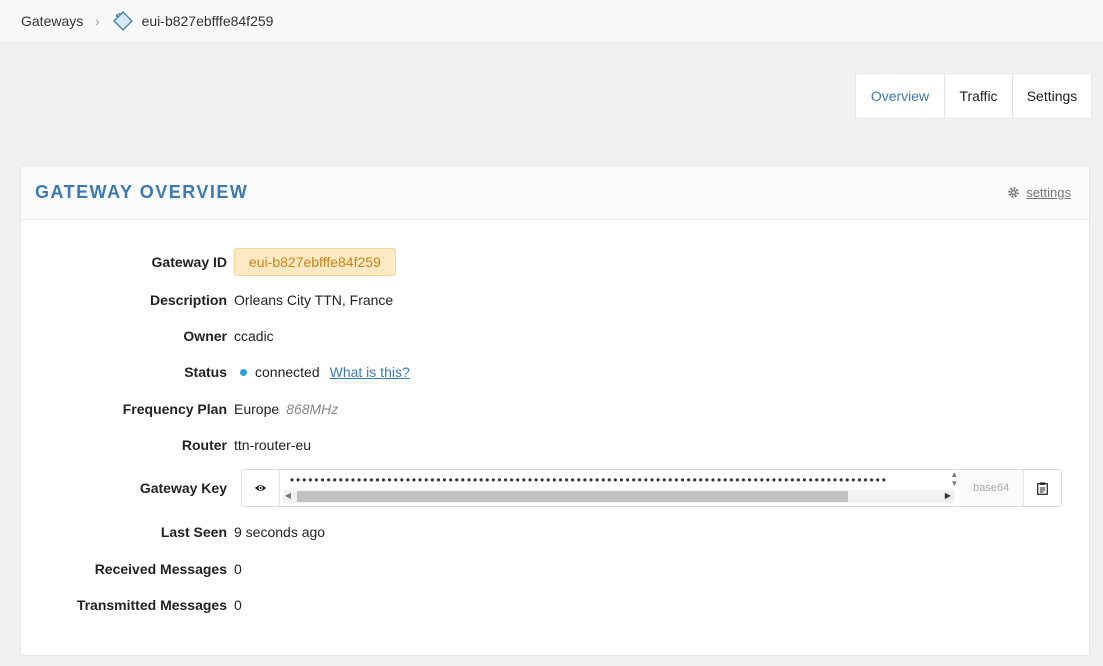  What do you see at coordinates (556, 372) in the screenshot?
I see `field-status: Status connected What is this?` at bounding box center [556, 372].